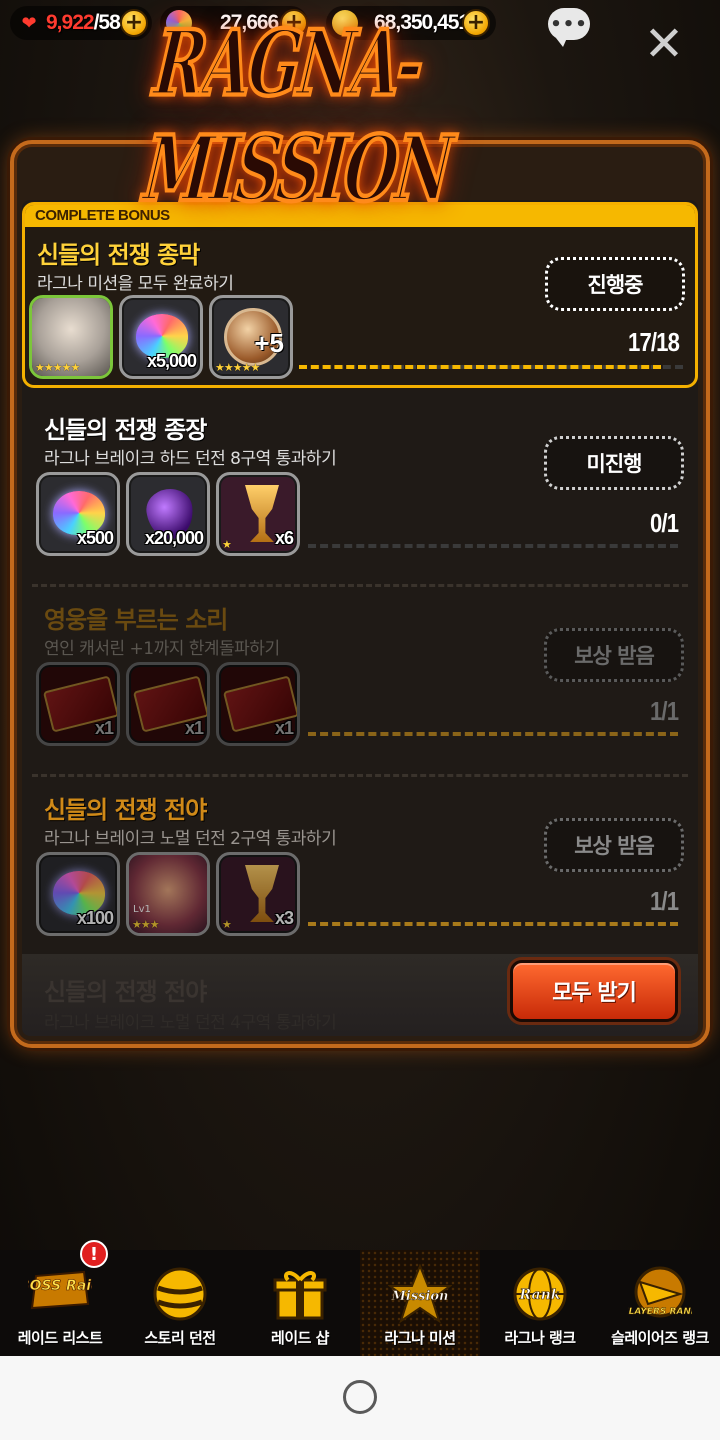  What do you see at coordinates (180, 1338) in the screenshot?
I see `nav-label: 스토리 던전` at bounding box center [180, 1338].